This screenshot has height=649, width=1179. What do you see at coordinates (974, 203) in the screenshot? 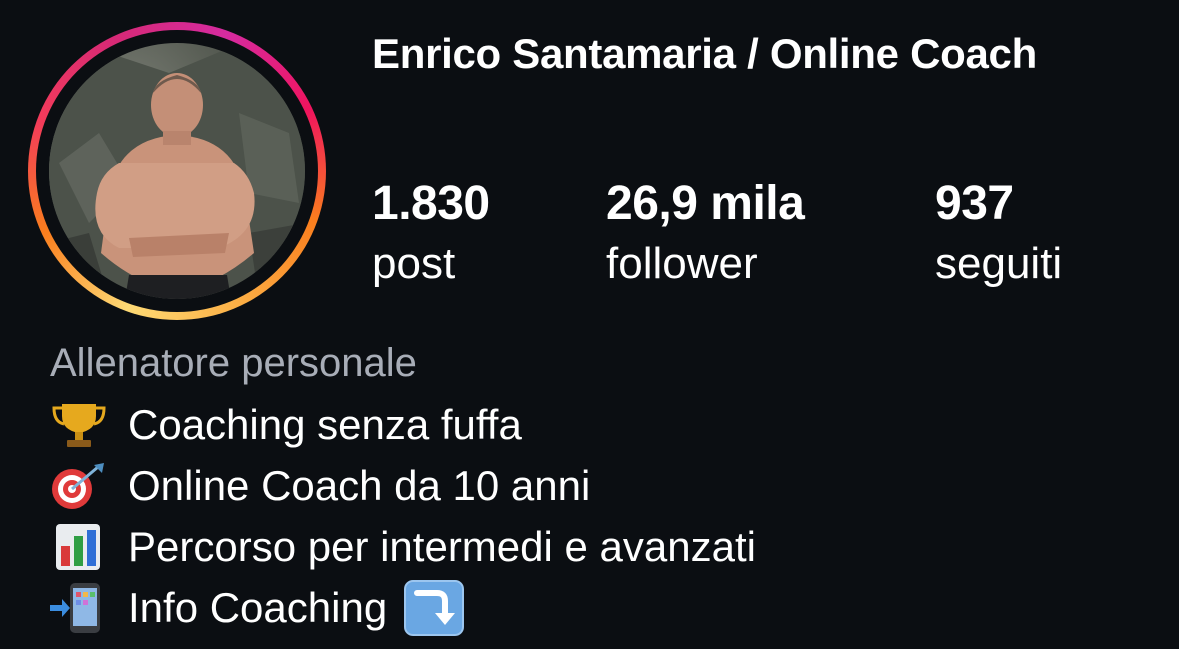
I see `following-count-value: 937` at bounding box center [974, 203].